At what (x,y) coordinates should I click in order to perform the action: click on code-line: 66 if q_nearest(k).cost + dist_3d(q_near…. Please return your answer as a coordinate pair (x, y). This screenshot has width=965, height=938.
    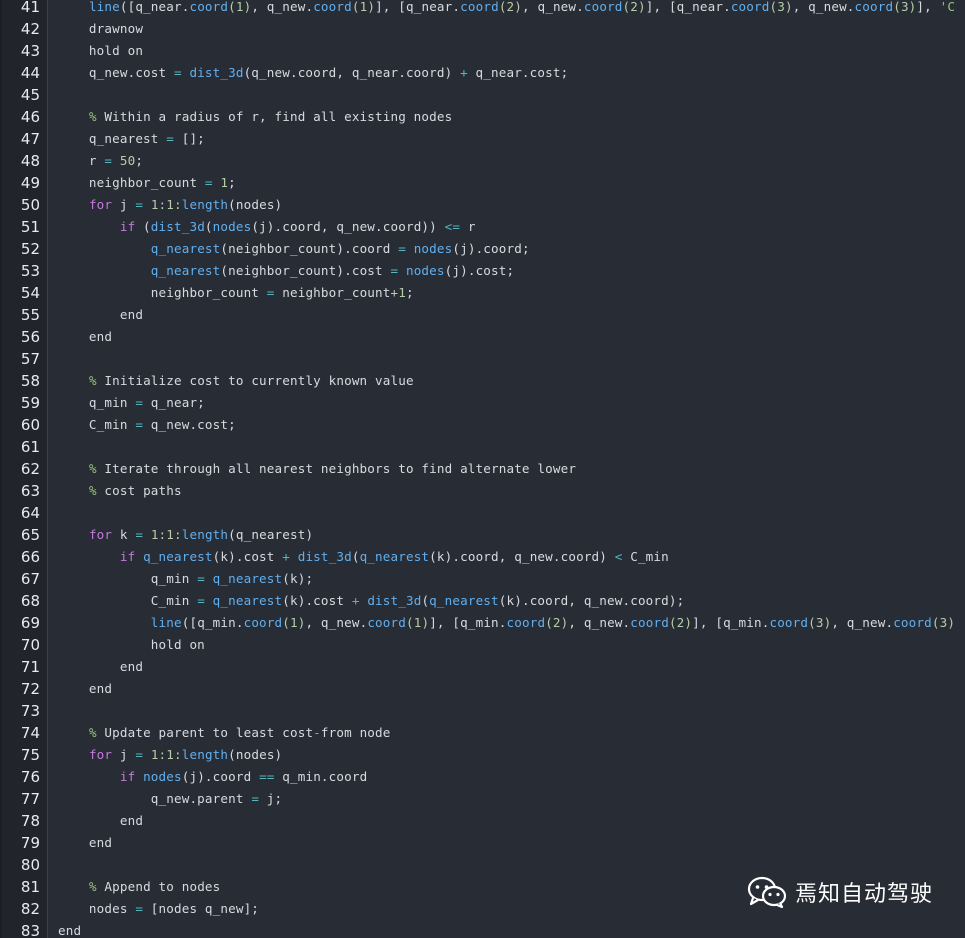
    Looking at the image, I should click on (483, 557).